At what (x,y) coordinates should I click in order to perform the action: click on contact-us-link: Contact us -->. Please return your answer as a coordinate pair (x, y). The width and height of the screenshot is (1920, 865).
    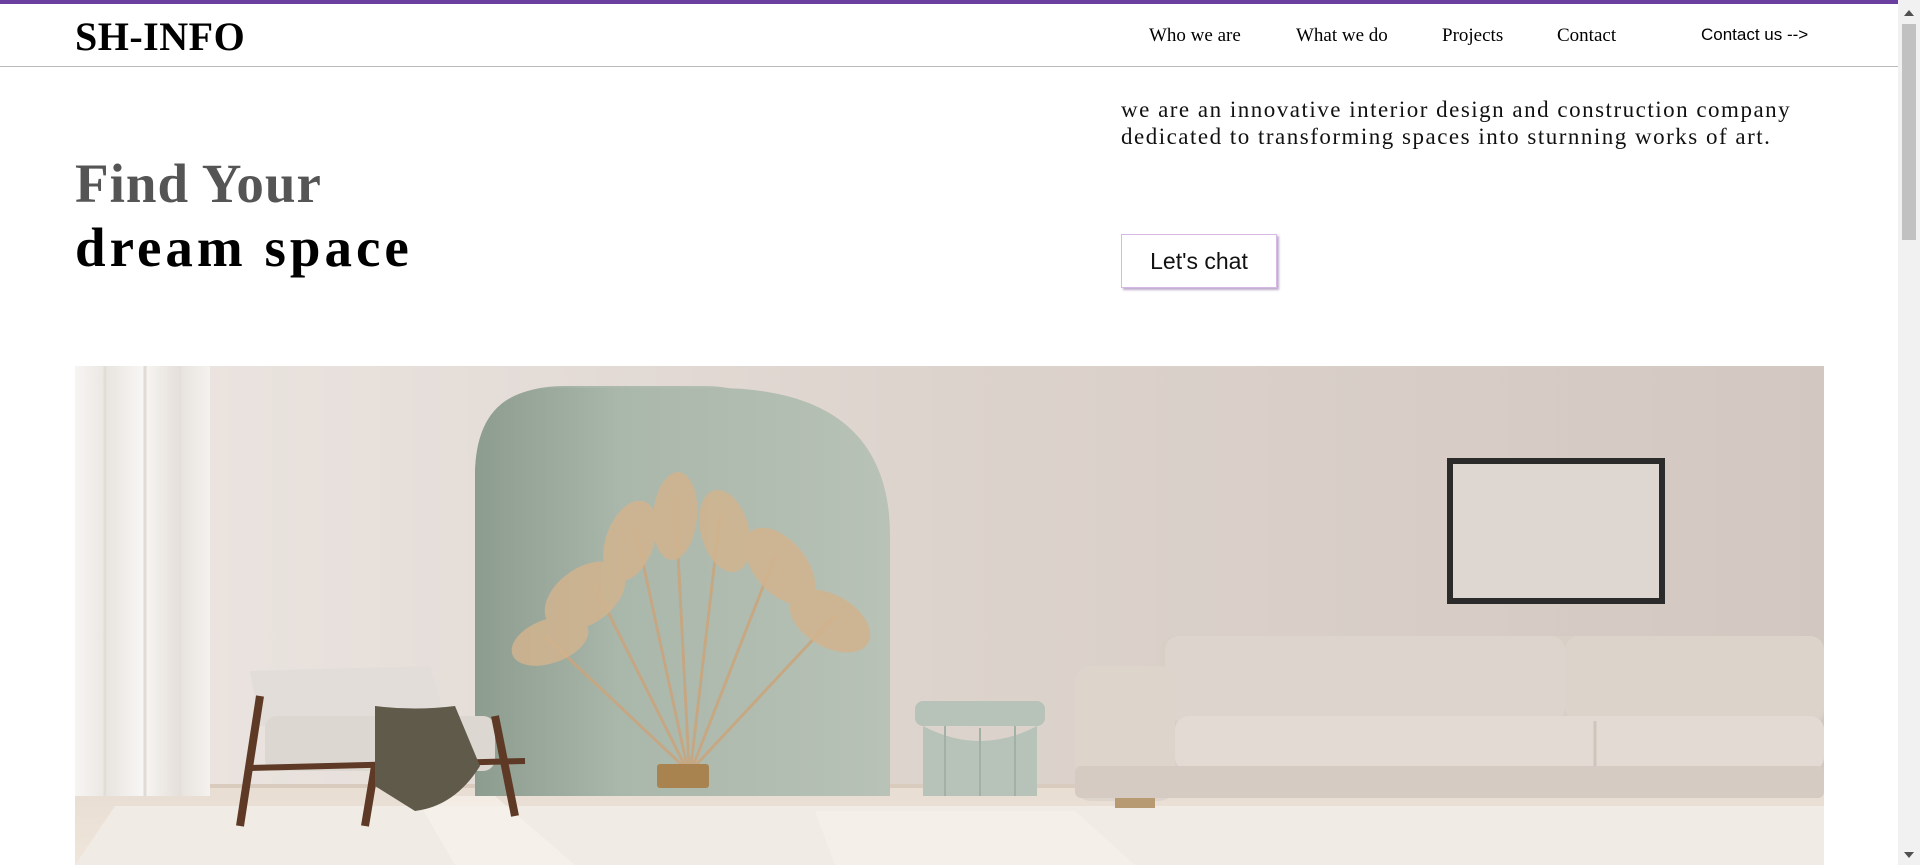
    Looking at the image, I should click on (1754, 35).